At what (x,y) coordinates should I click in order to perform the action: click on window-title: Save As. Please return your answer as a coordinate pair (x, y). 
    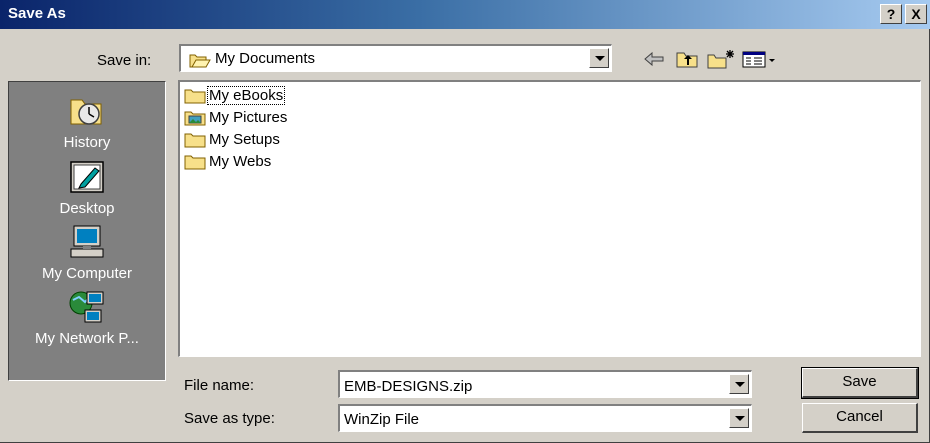
    Looking at the image, I should click on (37, 13).